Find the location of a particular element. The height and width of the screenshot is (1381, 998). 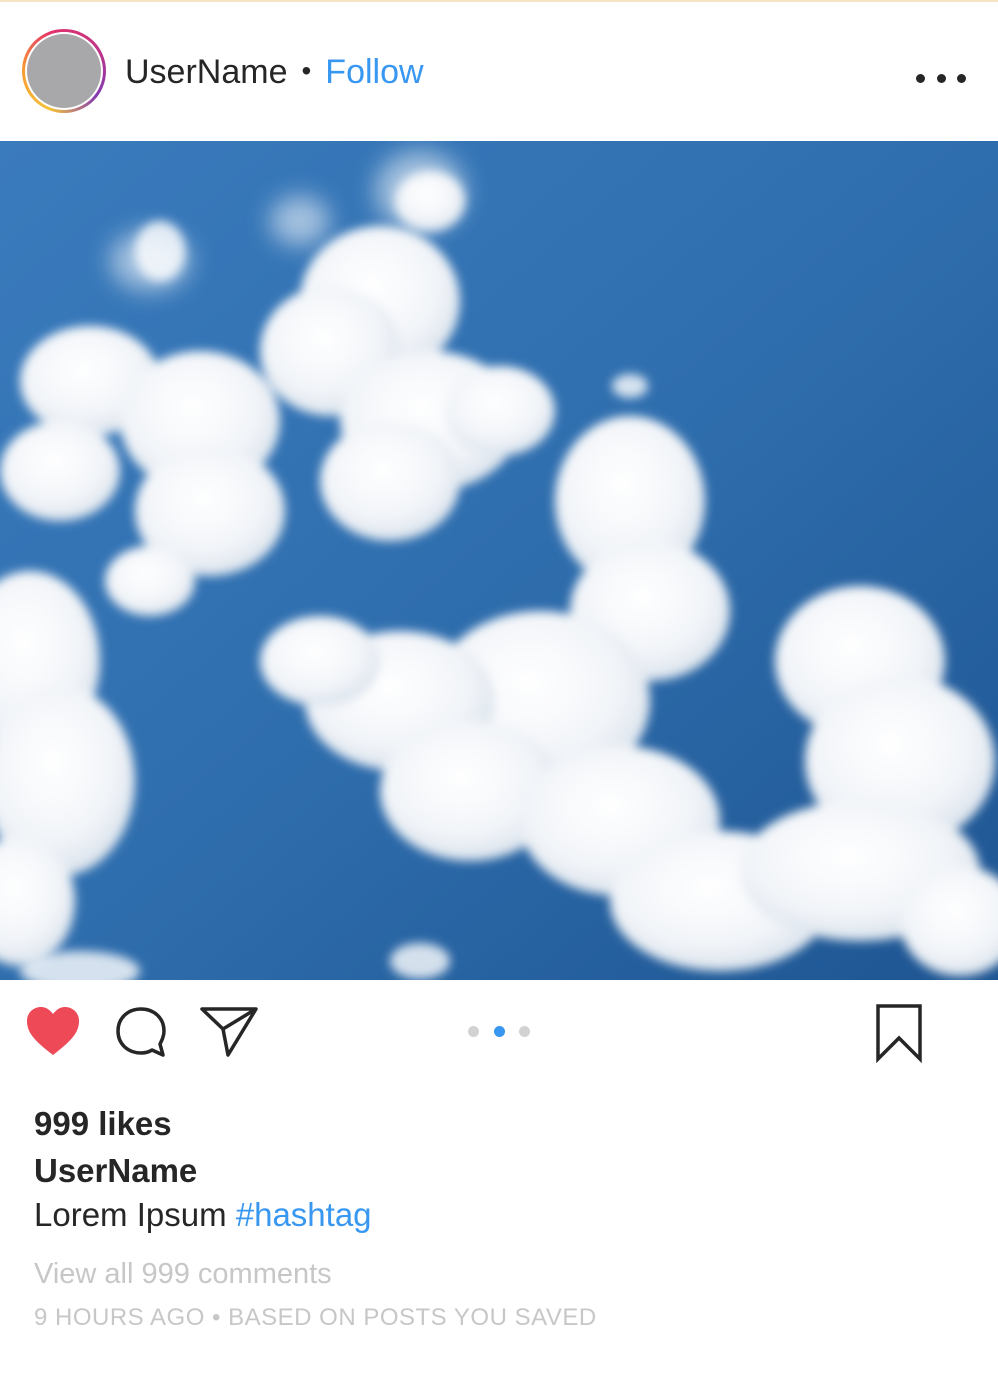

more-options-icon is located at coordinates (941, 78).